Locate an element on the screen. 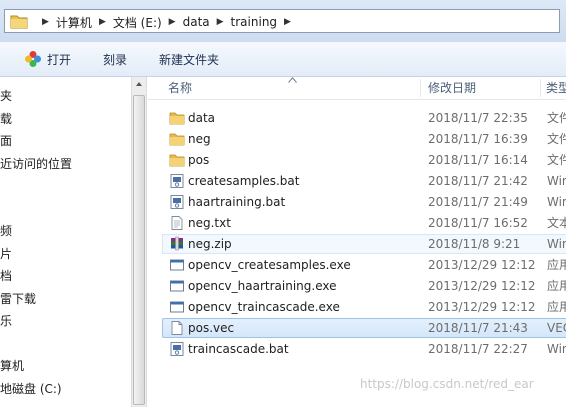  blank-file-icon is located at coordinates (177, 328).